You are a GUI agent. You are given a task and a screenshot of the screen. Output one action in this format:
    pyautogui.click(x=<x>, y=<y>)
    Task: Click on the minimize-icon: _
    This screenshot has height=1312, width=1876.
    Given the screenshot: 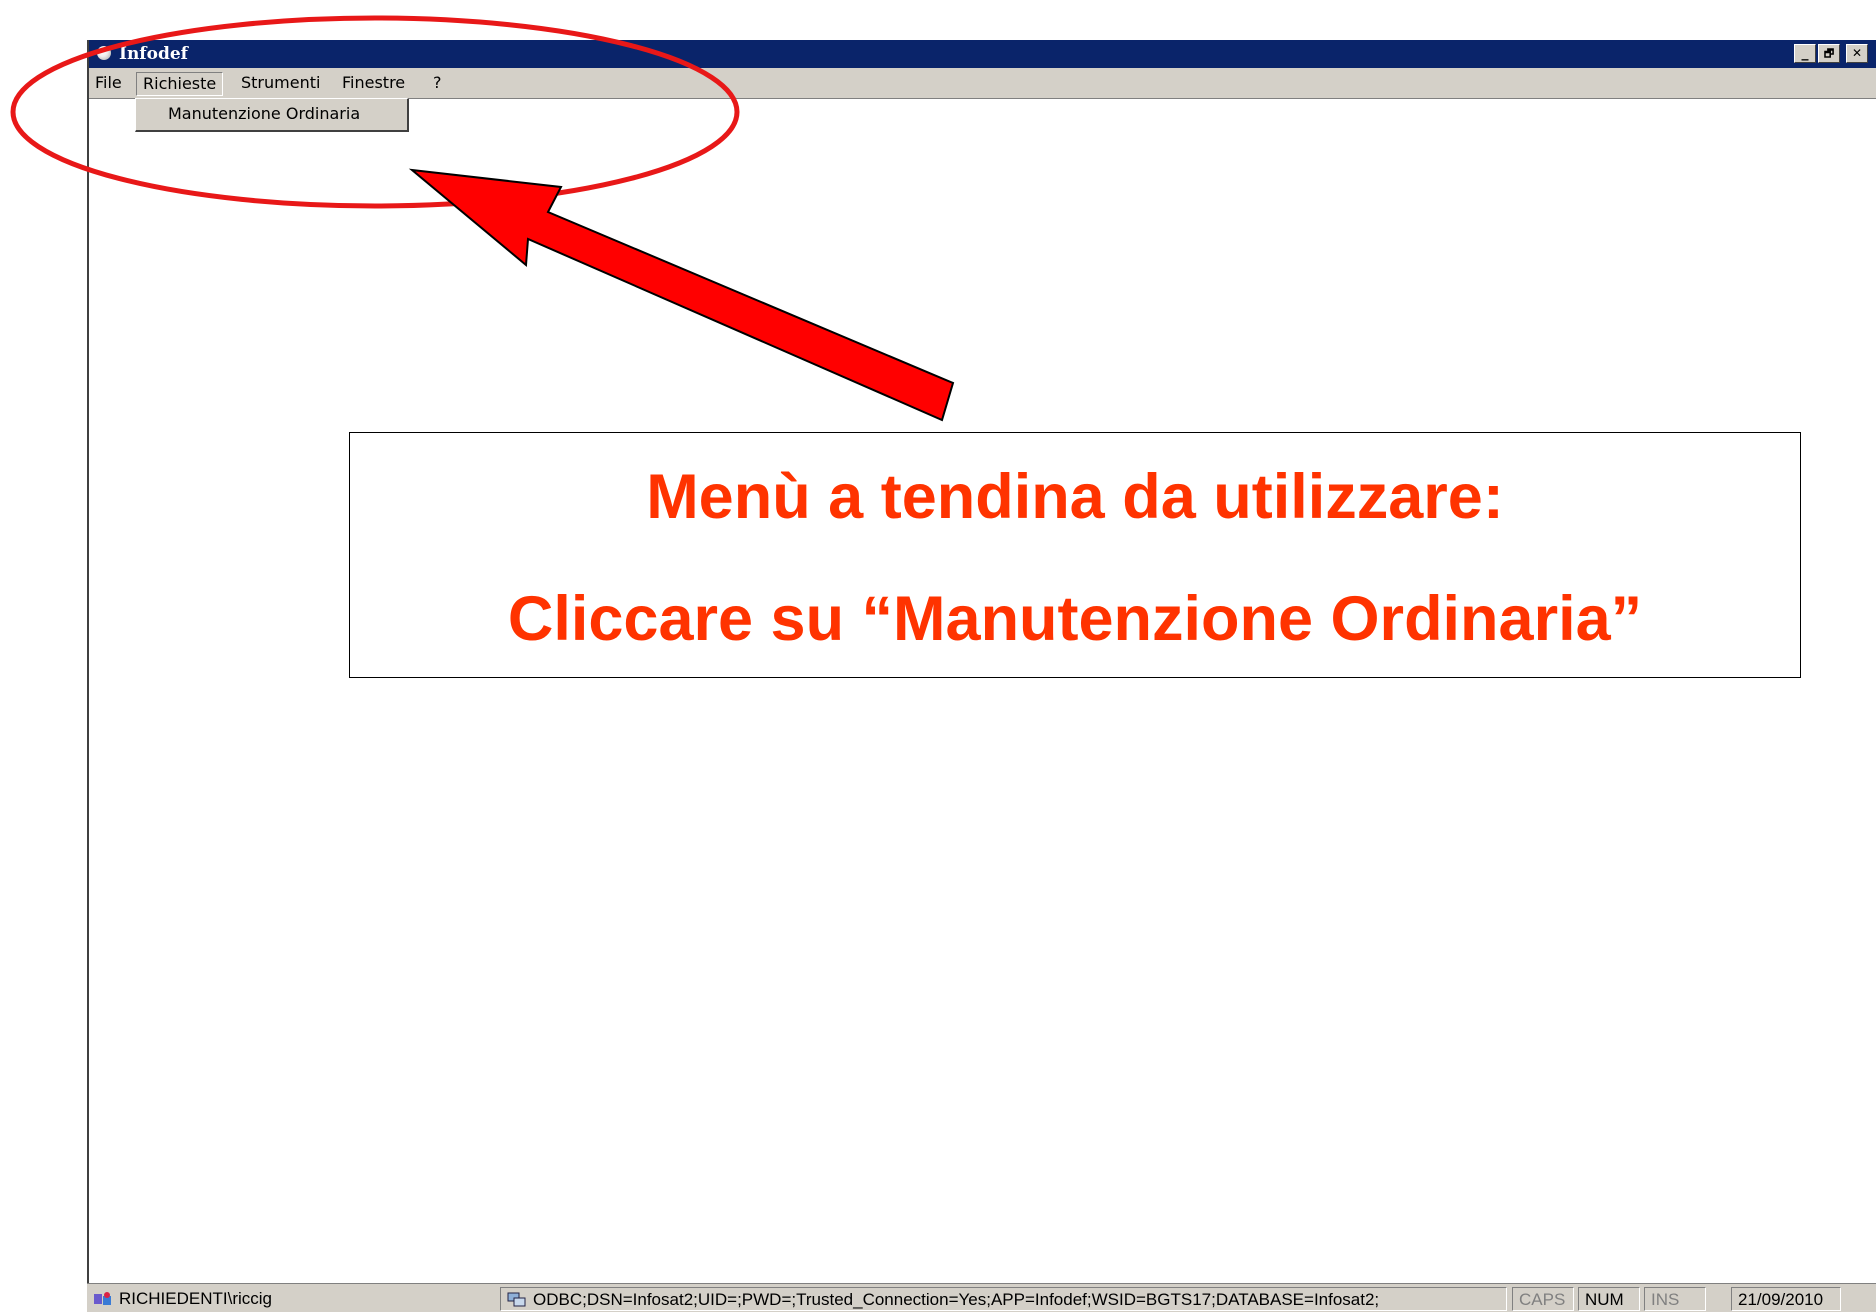 What is the action you would take?
    pyautogui.click(x=1805, y=53)
    